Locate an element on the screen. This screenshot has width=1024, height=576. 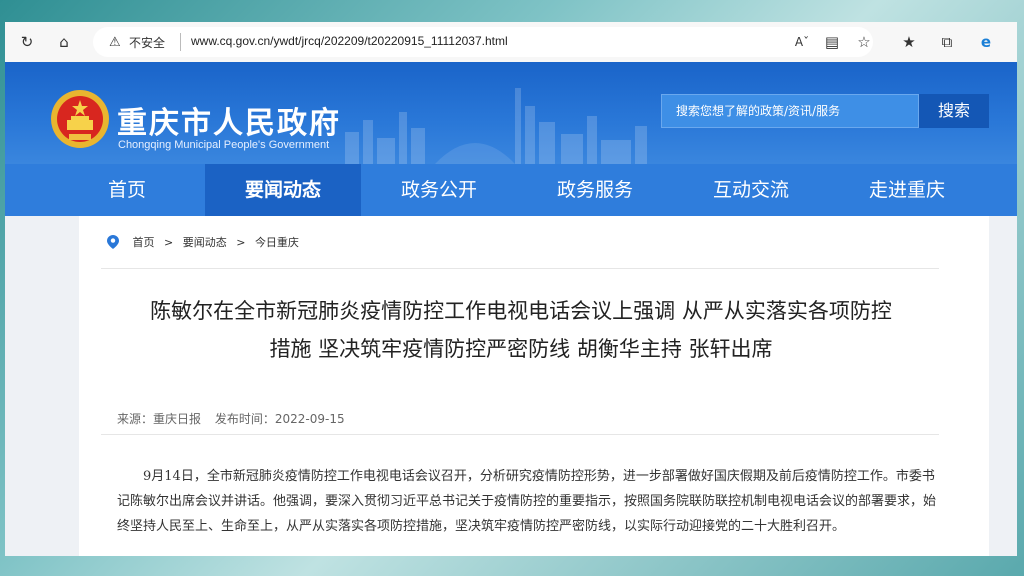
refresh-icon: ↻ is located at coordinates (27, 42).